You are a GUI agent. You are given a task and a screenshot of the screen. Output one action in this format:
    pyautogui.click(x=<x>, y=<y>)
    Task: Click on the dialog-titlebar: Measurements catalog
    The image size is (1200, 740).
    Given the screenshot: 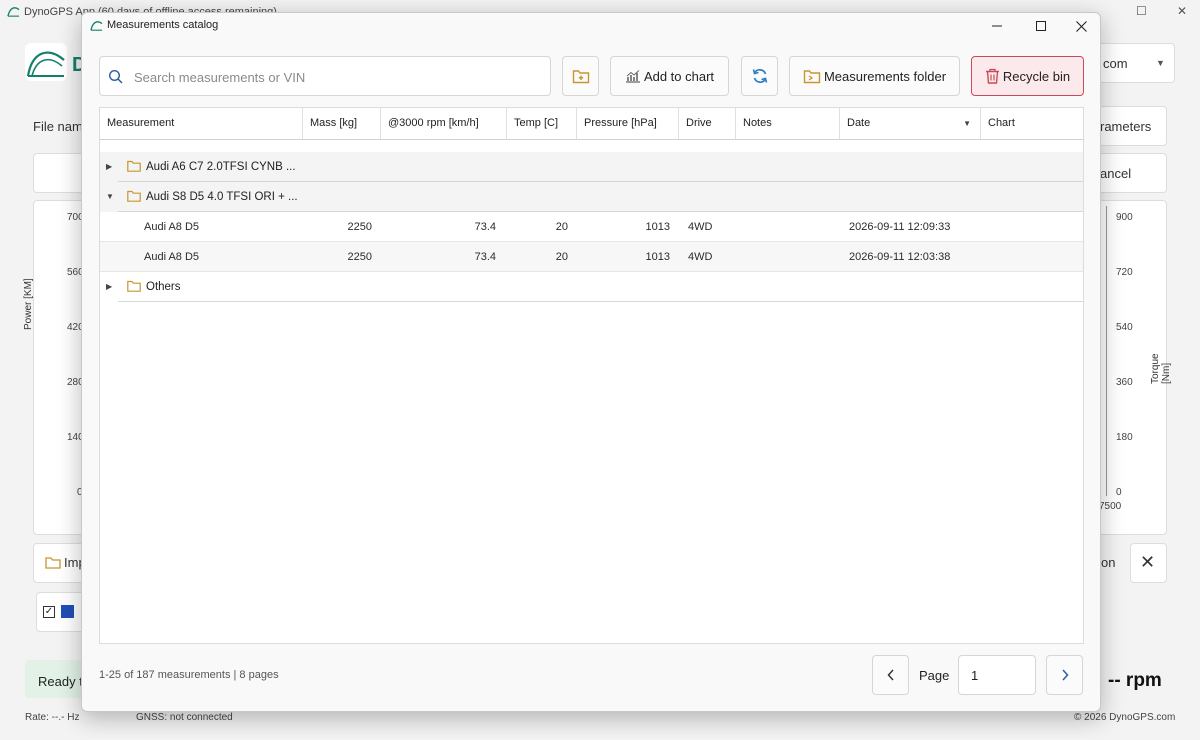 What is the action you would take?
    pyautogui.click(x=591, y=26)
    